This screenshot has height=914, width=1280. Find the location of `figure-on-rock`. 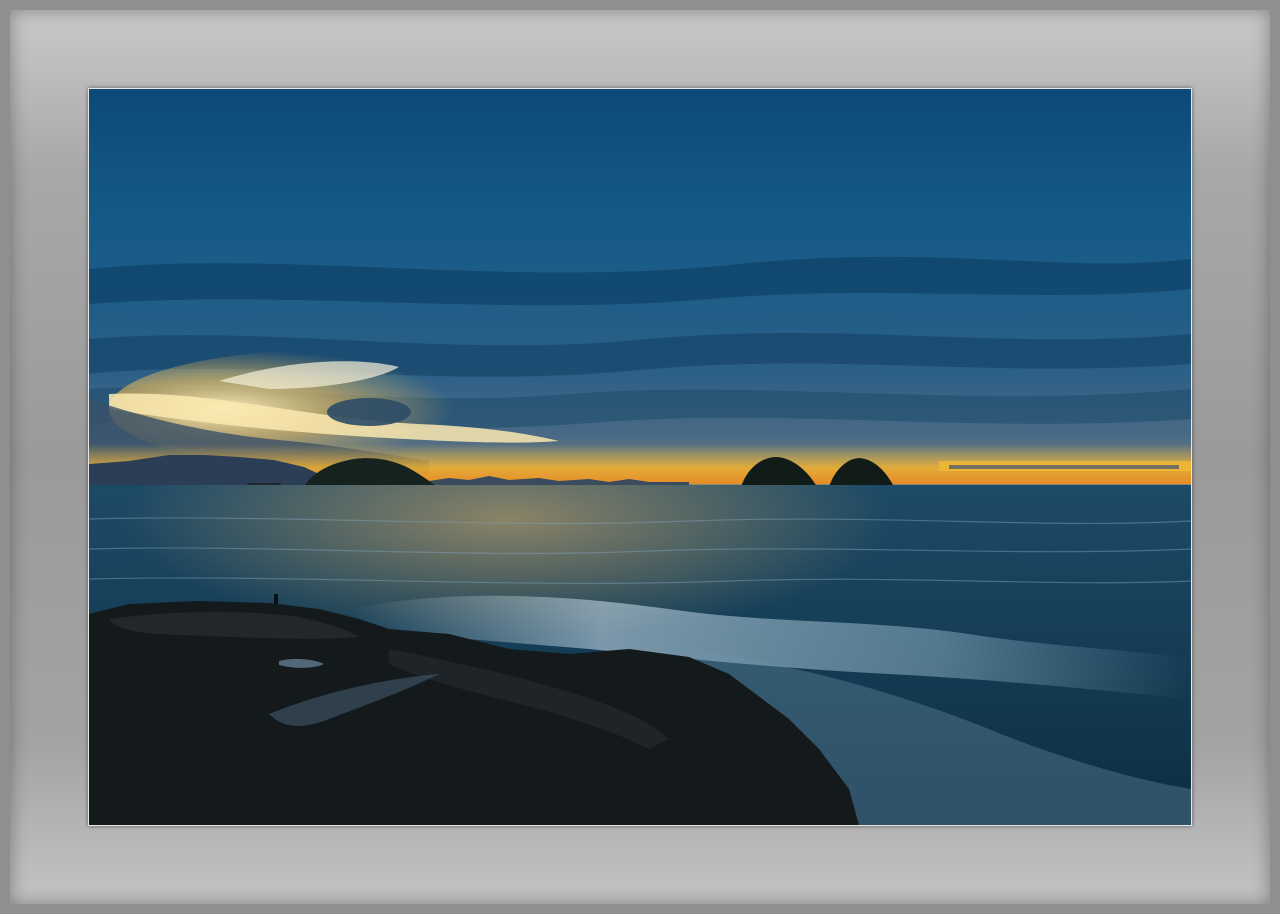

figure-on-rock is located at coordinates (276, 599).